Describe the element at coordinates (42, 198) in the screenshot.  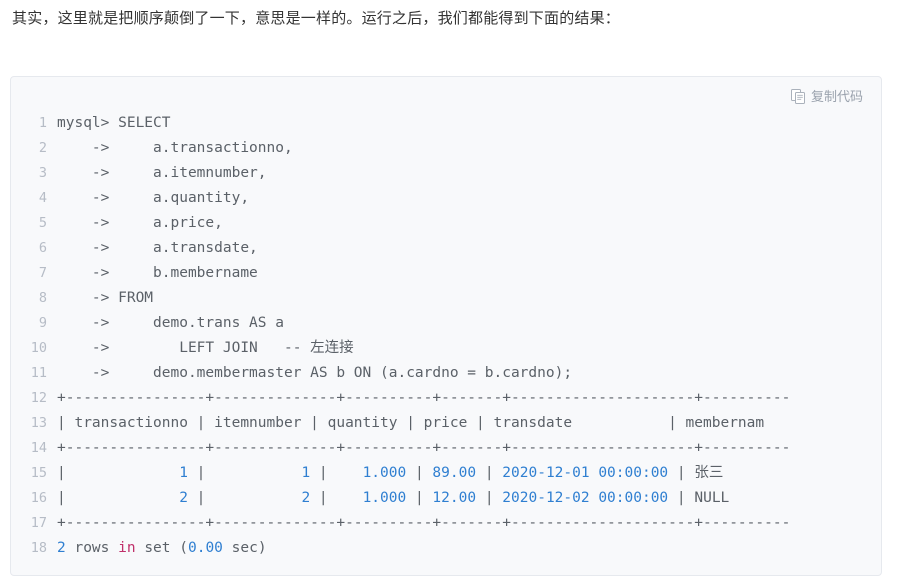
I see `line-number: 4` at that location.